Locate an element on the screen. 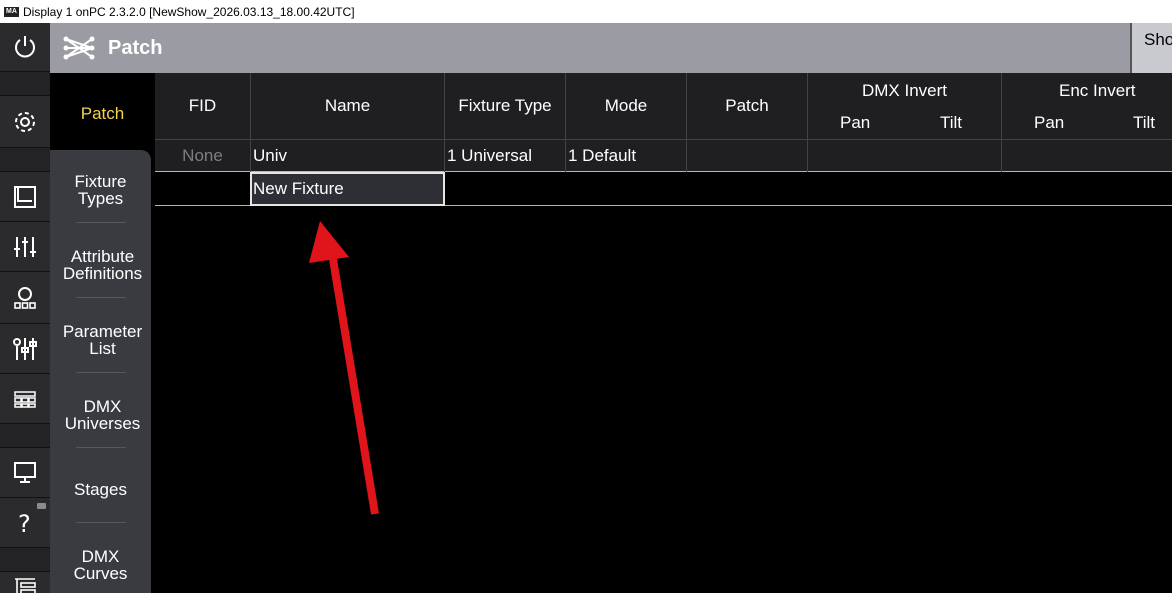 This screenshot has width=1172, height=593. annotation-arrow-icon is located at coordinates (344, 368).